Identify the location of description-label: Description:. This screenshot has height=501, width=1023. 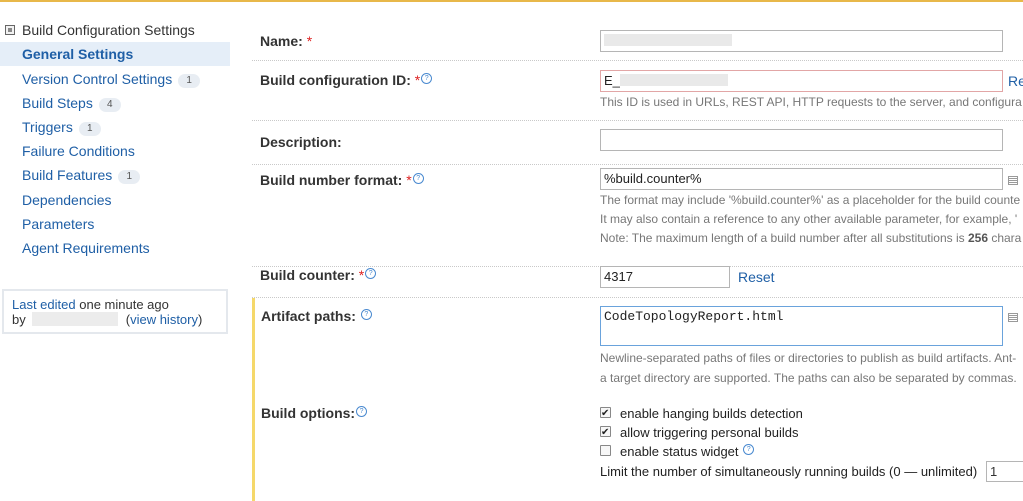
(301, 142).